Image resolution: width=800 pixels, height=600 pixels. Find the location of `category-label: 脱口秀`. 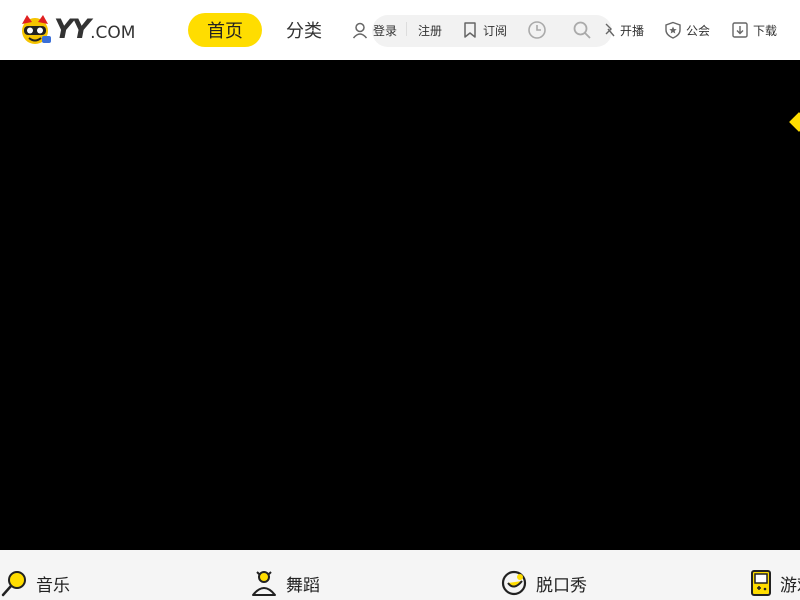

category-label: 脱口秀 is located at coordinates (561, 585).